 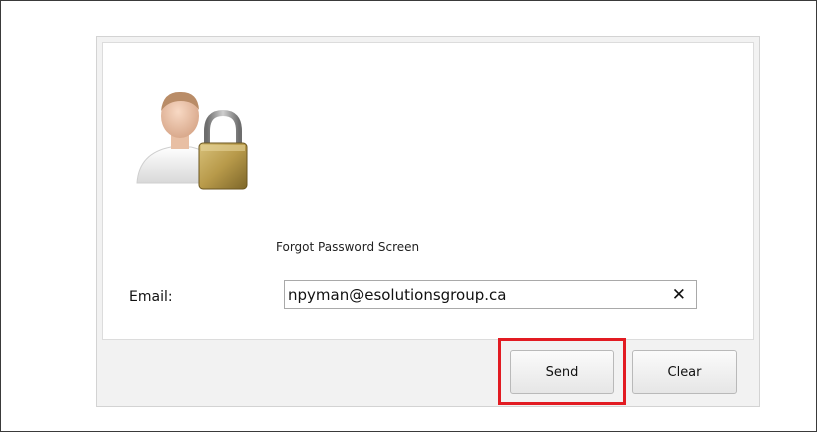 What do you see at coordinates (348, 247) in the screenshot?
I see `page-title: Forgot Password Screen` at bounding box center [348, 247].